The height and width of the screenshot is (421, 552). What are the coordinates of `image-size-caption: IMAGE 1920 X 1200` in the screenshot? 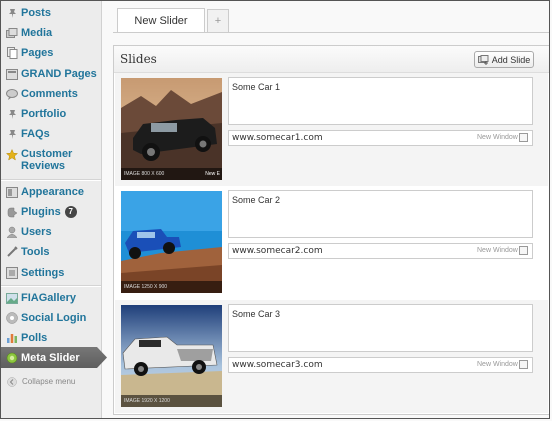 It's located at (171, 401).